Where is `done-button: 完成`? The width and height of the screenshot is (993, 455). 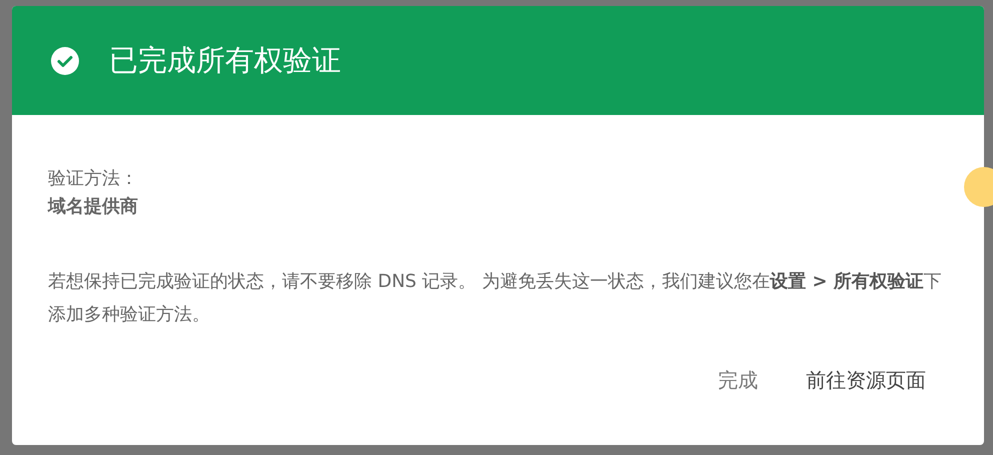
done-button: 完成 is located at coordinates (738, 380).